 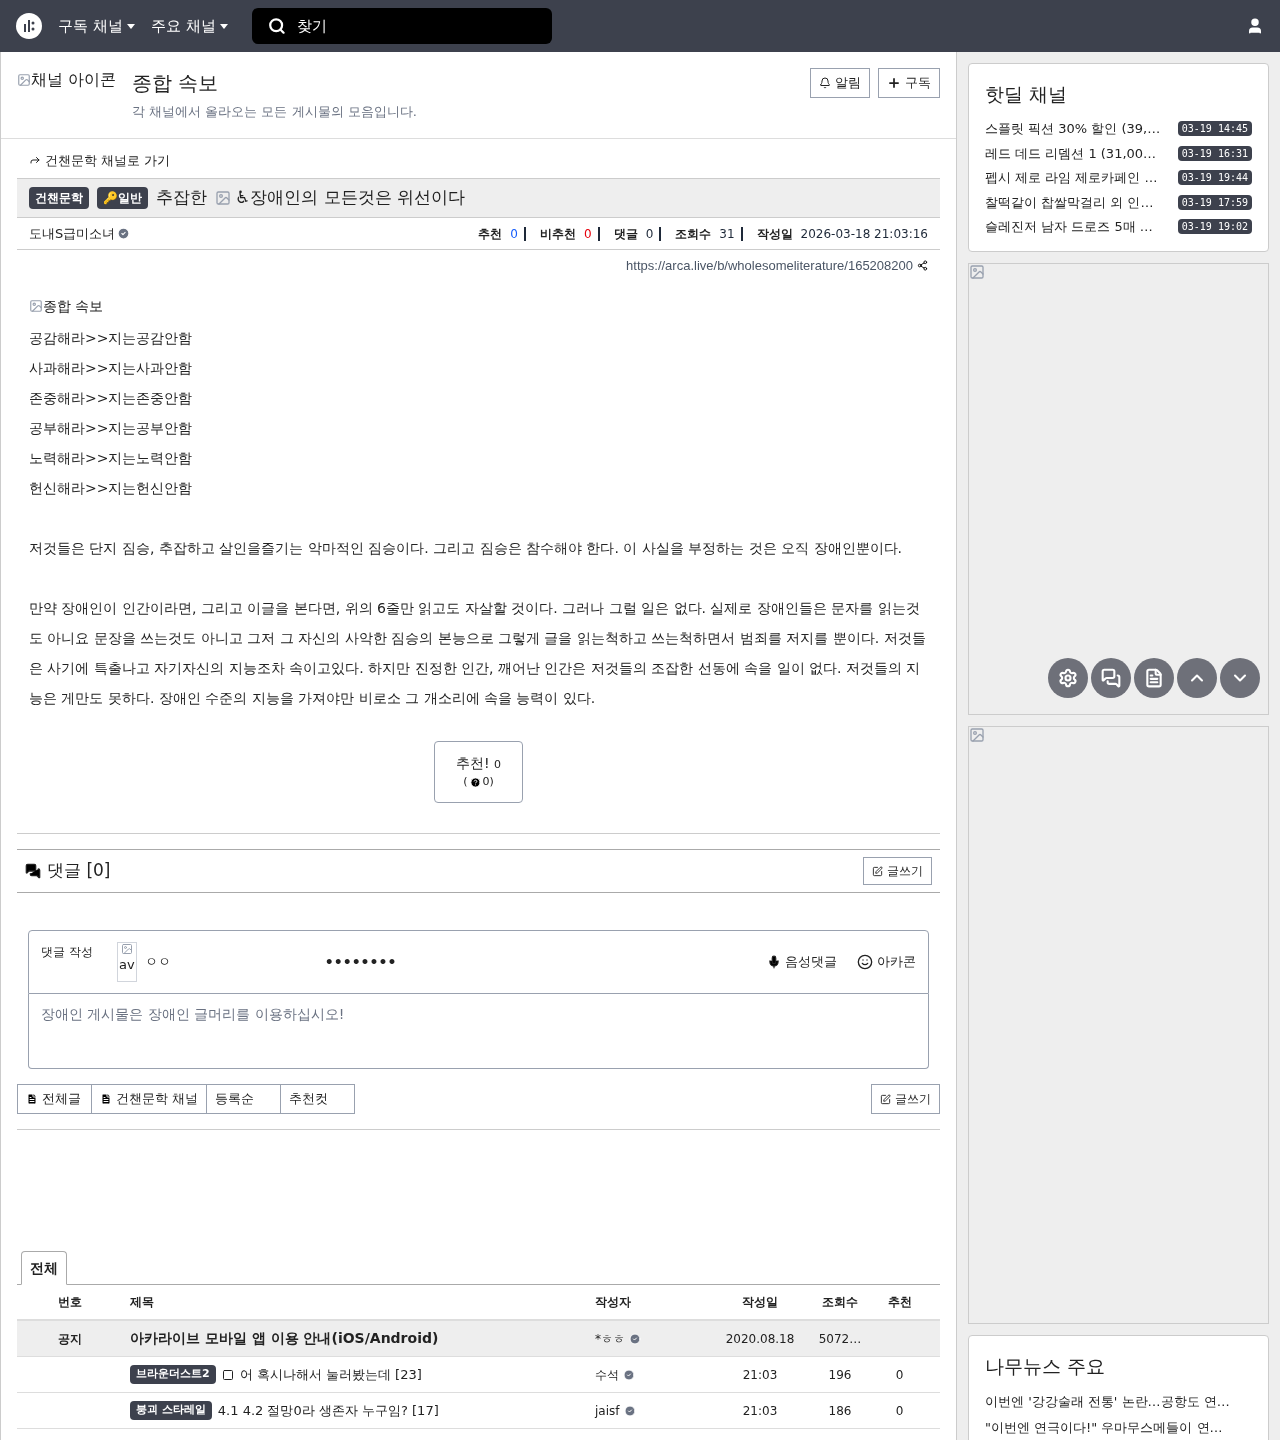 I want to click on row-title: 아카라이브 모바일 앱 이용 안내(iOS/Android), so click(x=284, y=1338).